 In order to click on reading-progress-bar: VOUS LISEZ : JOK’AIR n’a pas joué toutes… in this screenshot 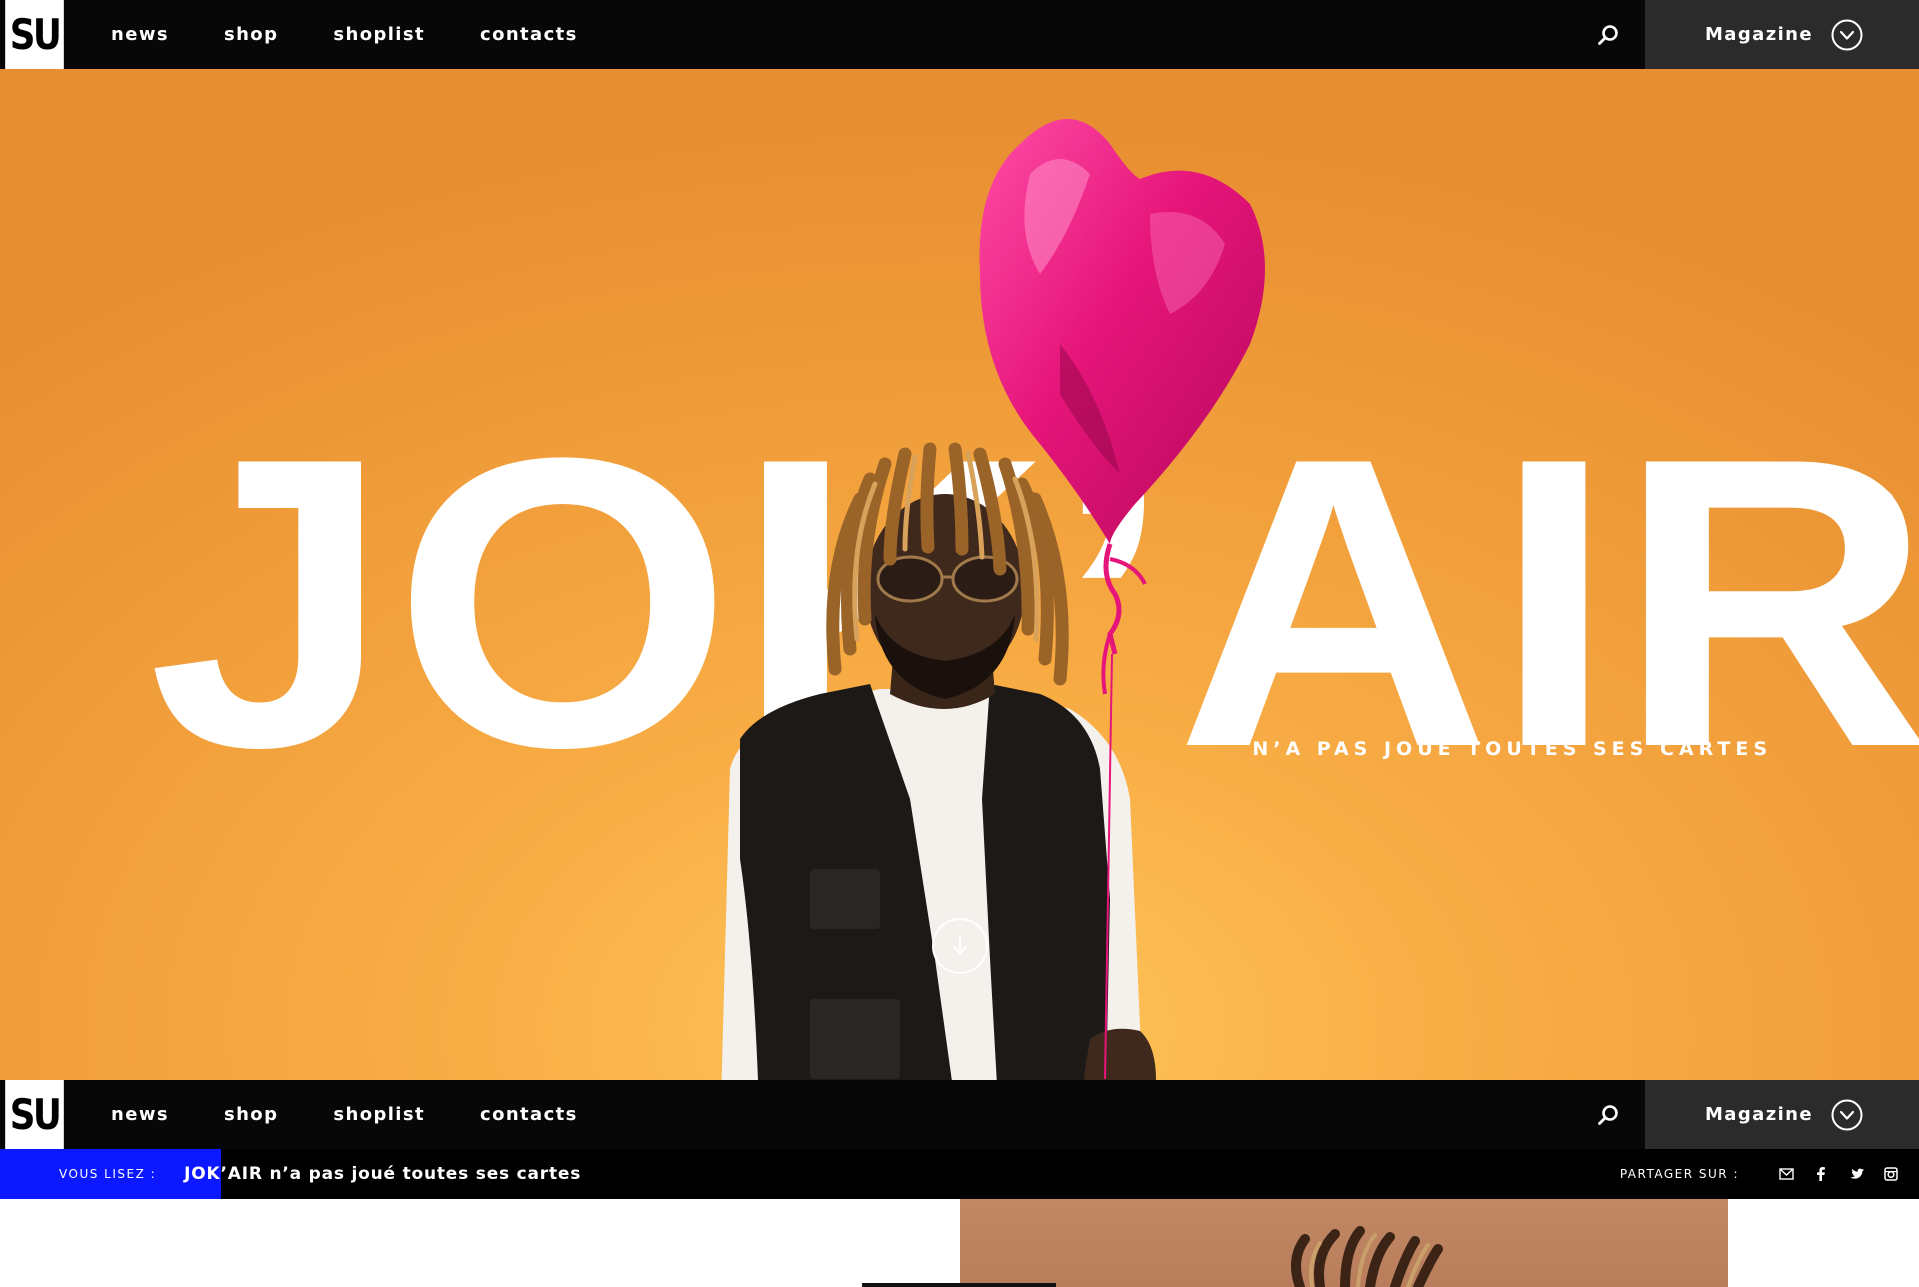, I will do `click(959, 1174)`.